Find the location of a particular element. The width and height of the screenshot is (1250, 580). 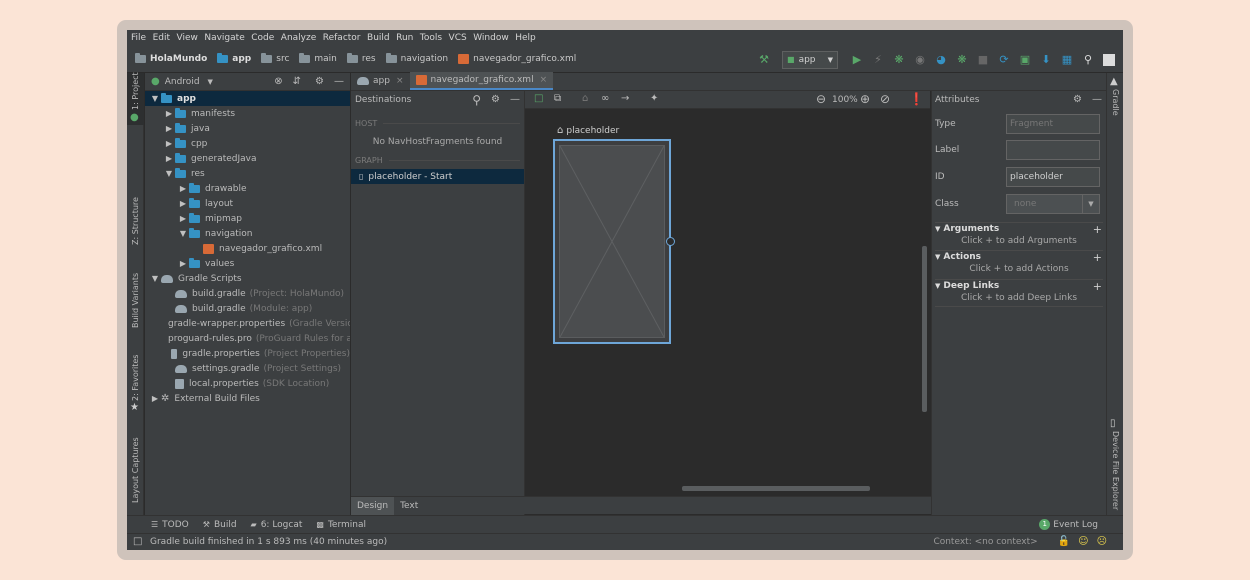

project-structure-icon: ▦ is located at coordinates (1067, 60).